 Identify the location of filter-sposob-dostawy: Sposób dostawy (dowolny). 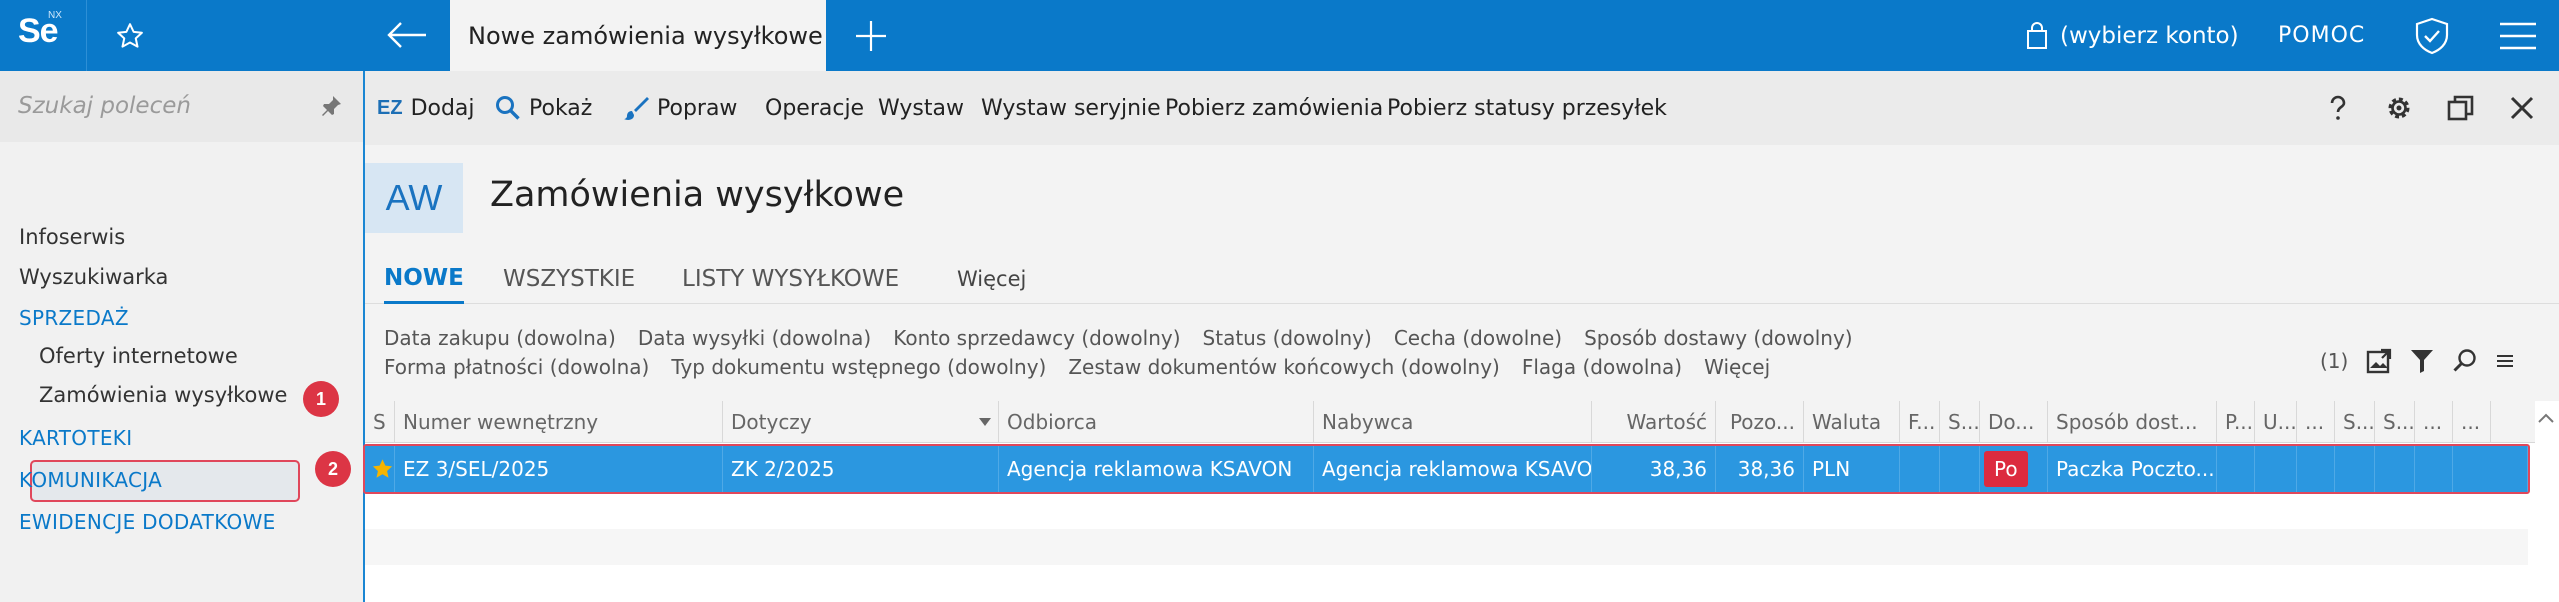
(1718, 338).